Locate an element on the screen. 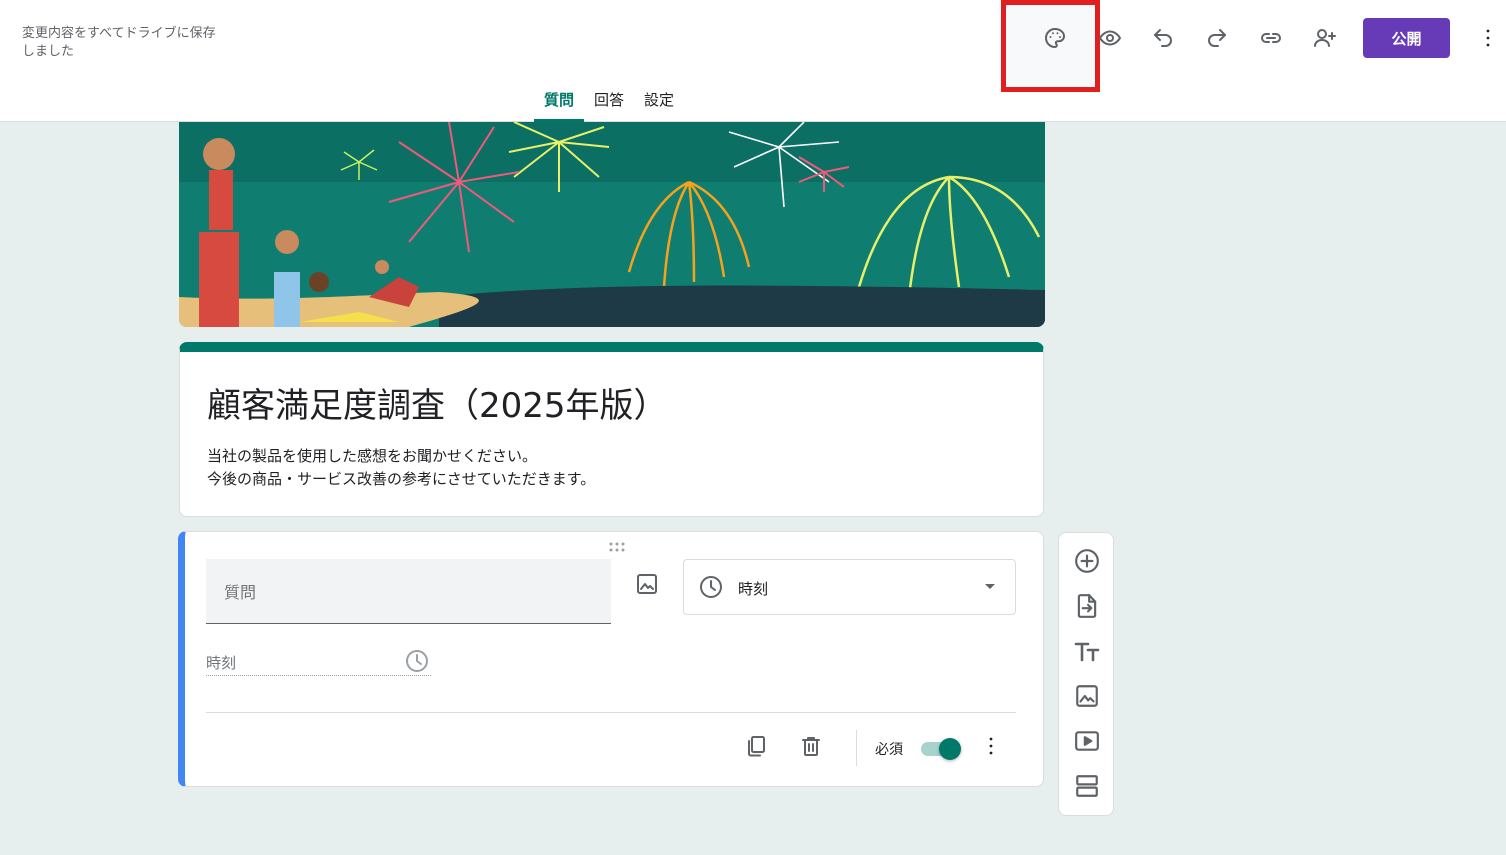 This screenshot has width=1506, height=855. copy-icon is located at coordinates (756, 746).